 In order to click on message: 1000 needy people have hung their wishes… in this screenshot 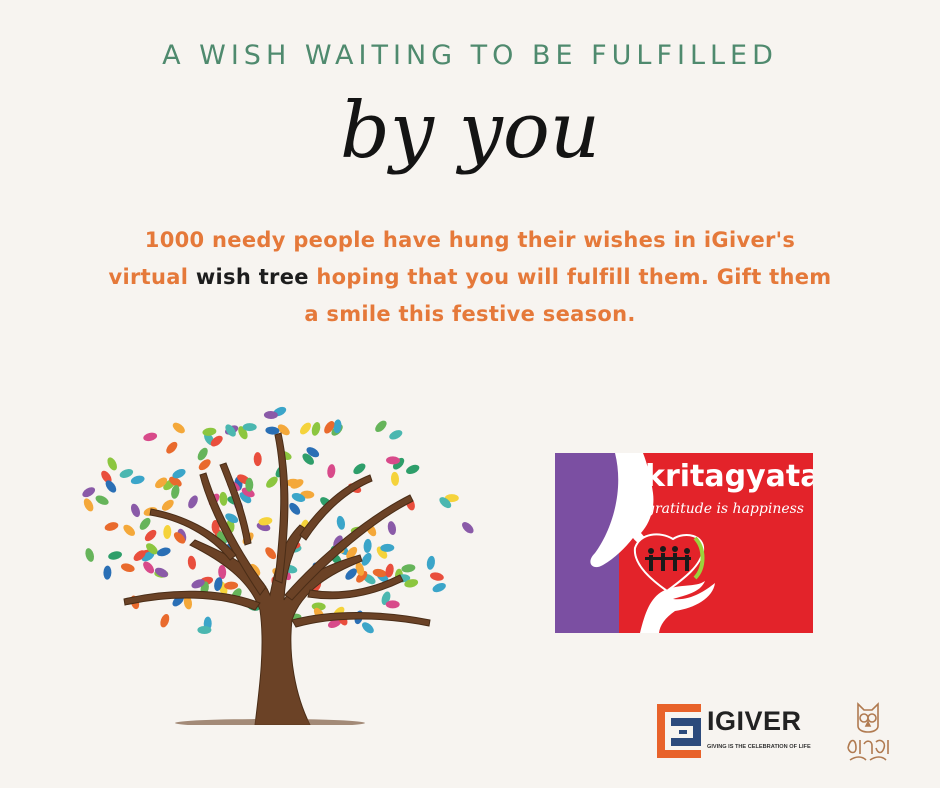, I will do `click(470, 277)`.